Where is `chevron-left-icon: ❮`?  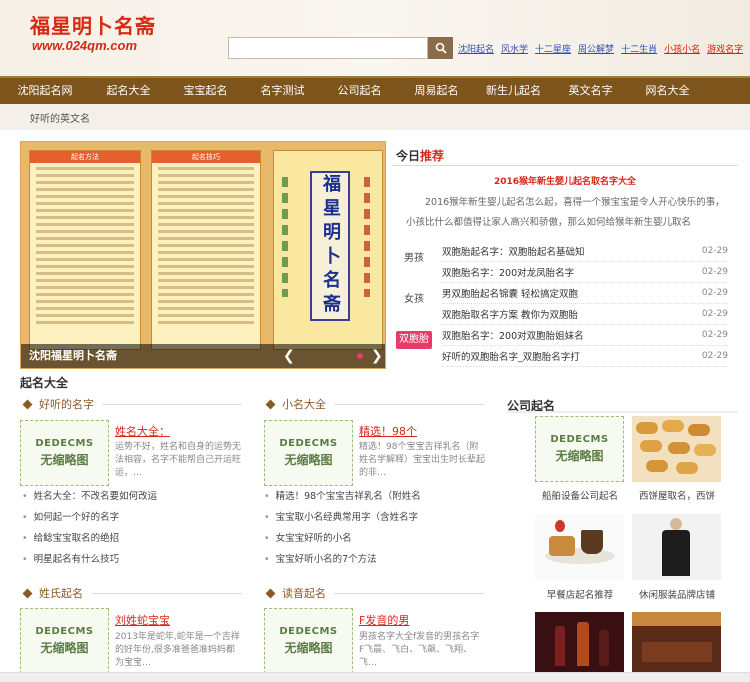 chevron-left-icon: ❮ is located at coordinates (289, 356).